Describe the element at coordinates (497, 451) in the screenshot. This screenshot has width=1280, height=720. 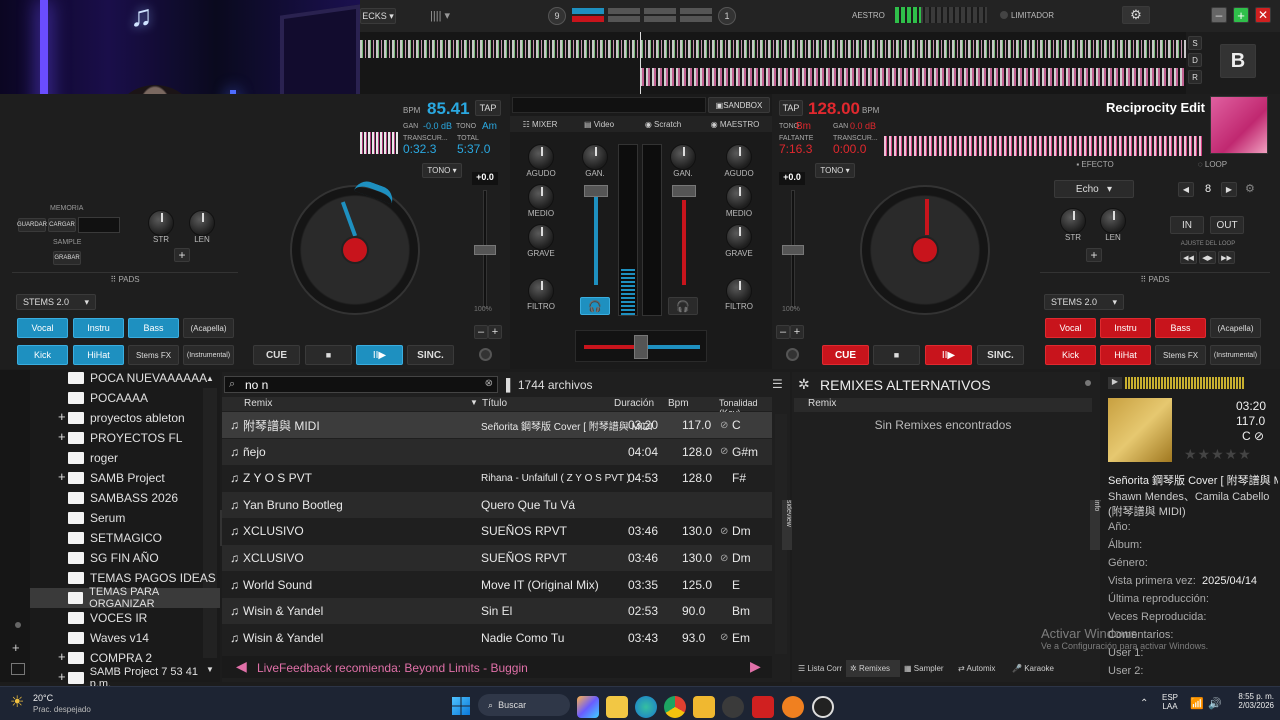
I see `table-row: ♫ ñejo 04:04 128.0 ⊘ G#m` at that location.